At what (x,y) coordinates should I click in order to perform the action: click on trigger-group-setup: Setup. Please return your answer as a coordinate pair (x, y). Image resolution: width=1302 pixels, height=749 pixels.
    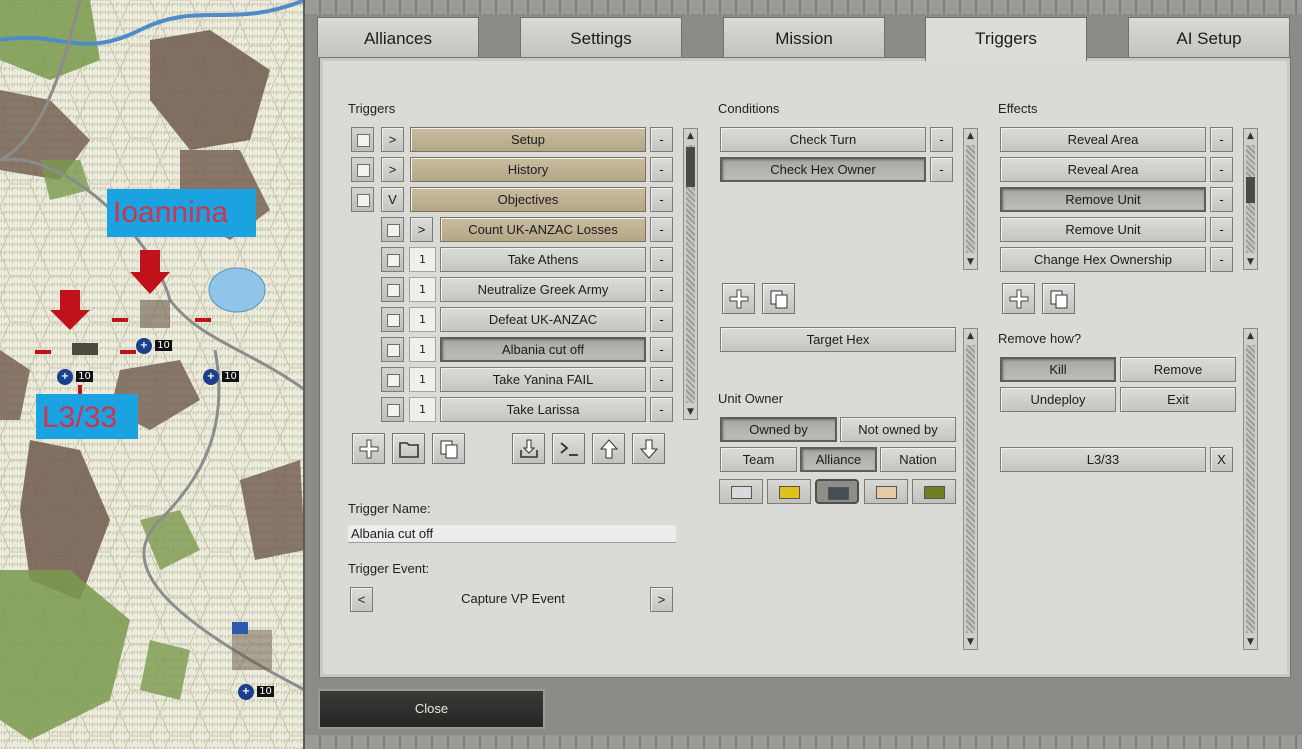
    Looking at the image, I should click on (528, 139).